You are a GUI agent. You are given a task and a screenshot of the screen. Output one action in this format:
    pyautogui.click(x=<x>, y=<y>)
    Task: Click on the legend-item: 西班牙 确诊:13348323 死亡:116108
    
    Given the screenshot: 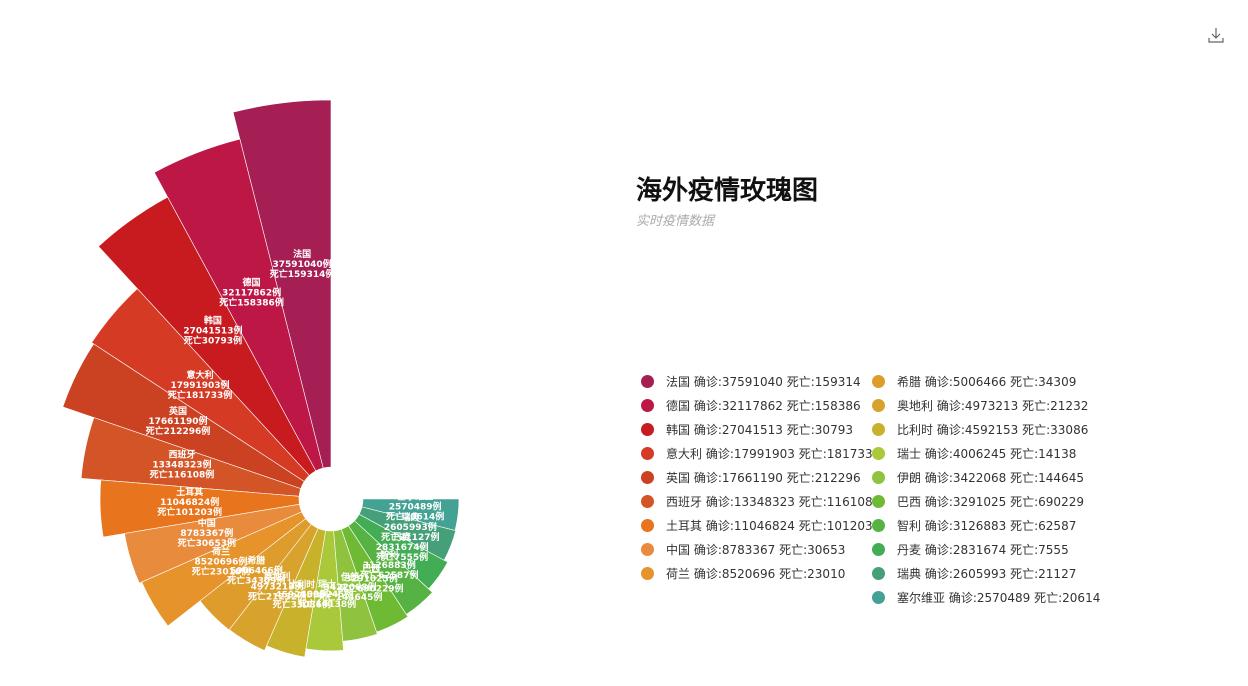 What is the action you would take?
    pyautogui.click(x=757, y=501)
    